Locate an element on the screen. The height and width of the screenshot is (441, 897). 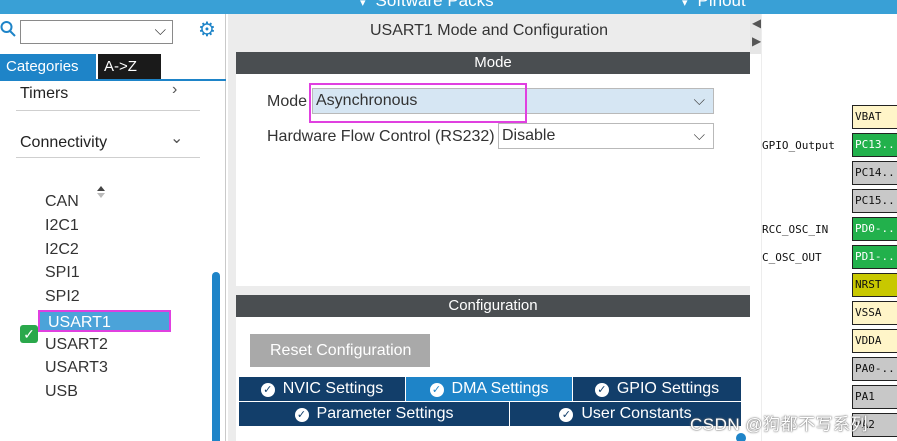
tab-a-z: A->Z is located at coordinates (129, 66).